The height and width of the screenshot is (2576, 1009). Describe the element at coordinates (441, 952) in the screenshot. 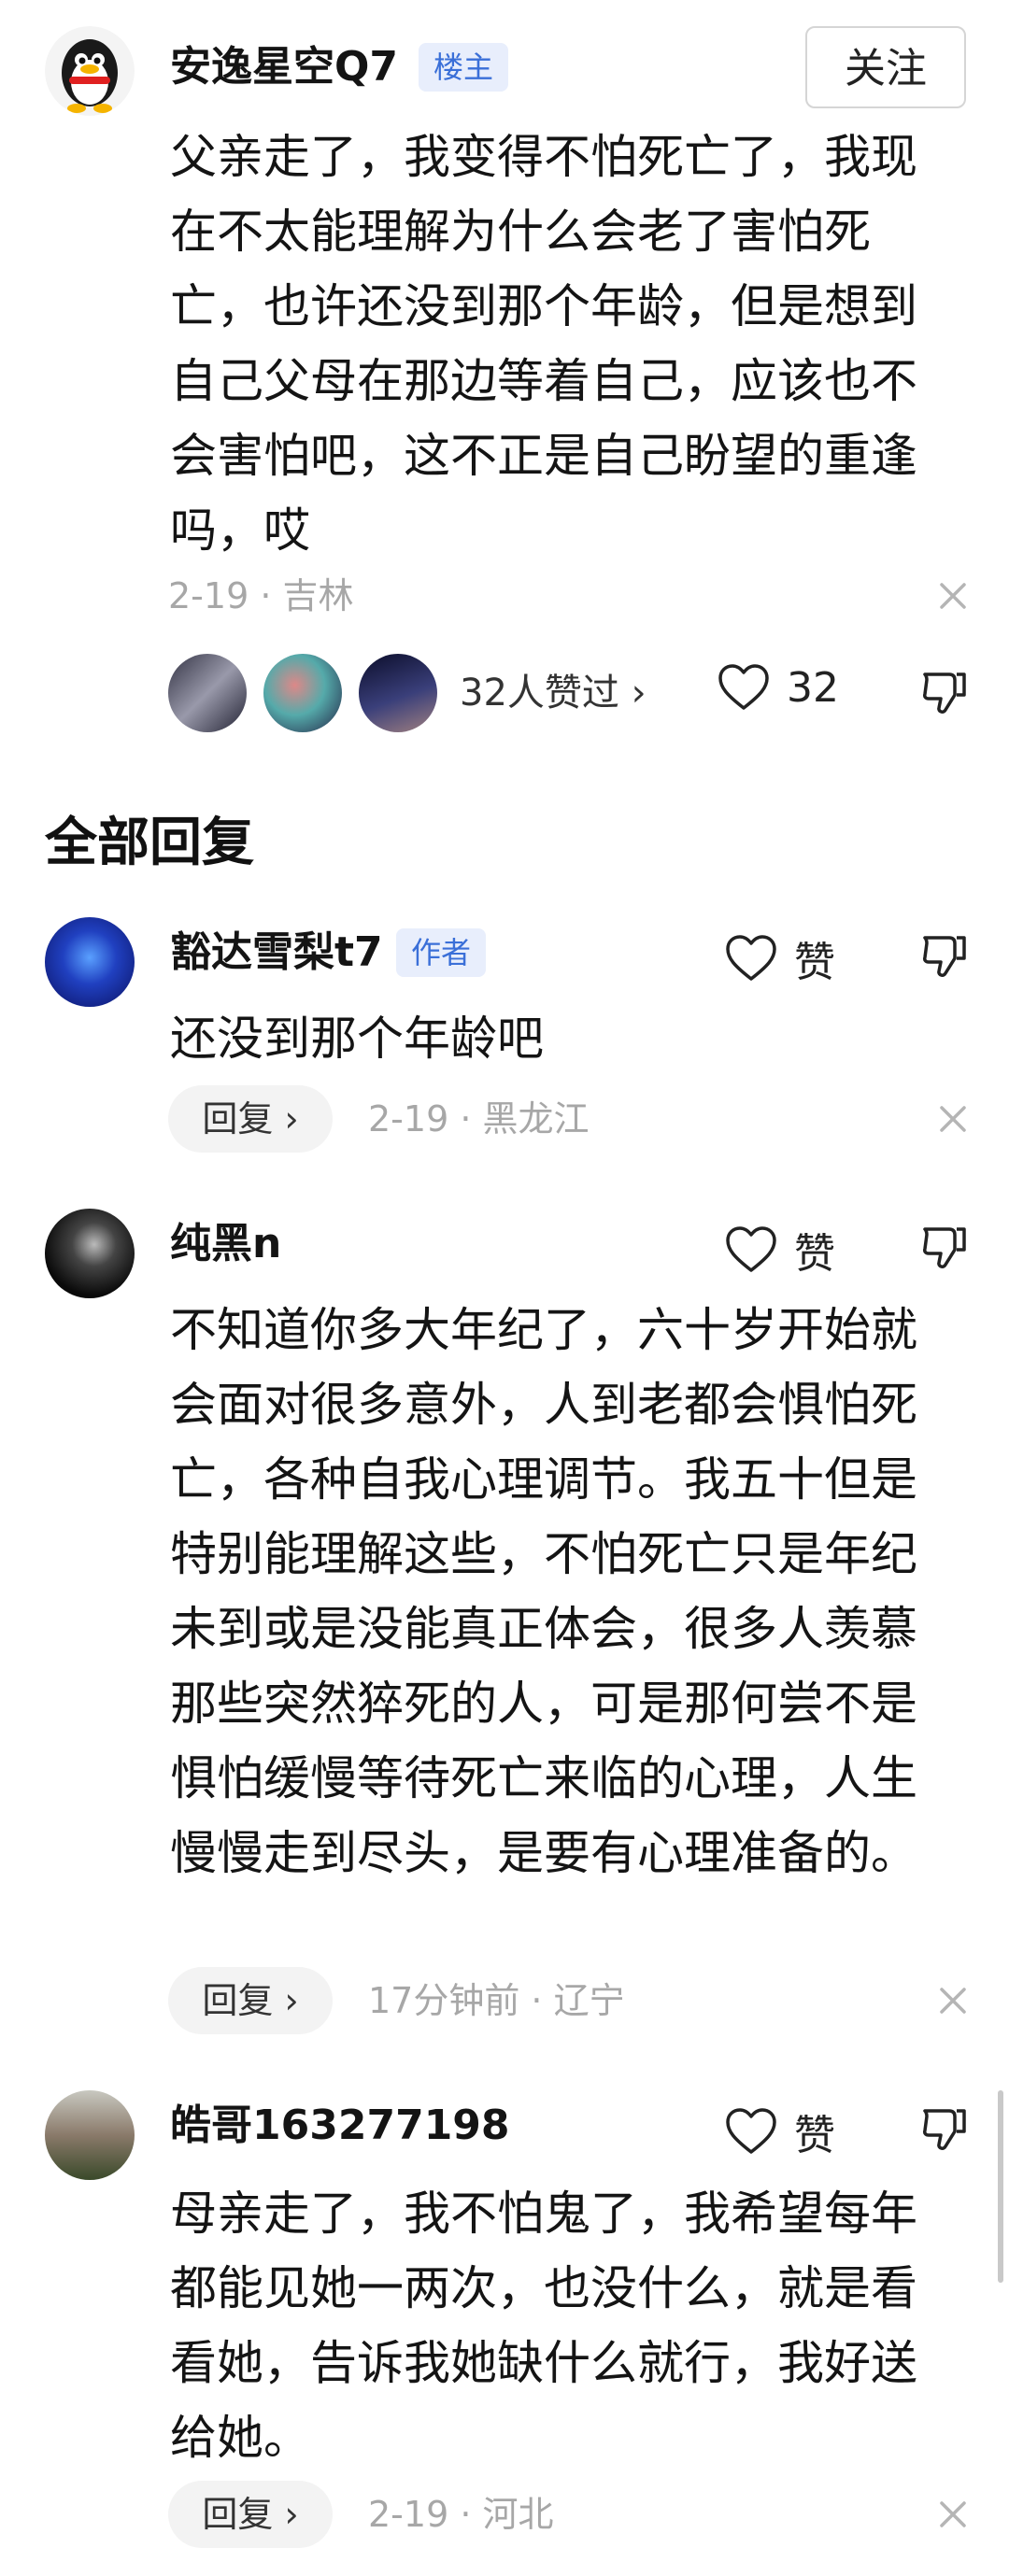

I see `author-badge: 作者` at that location.